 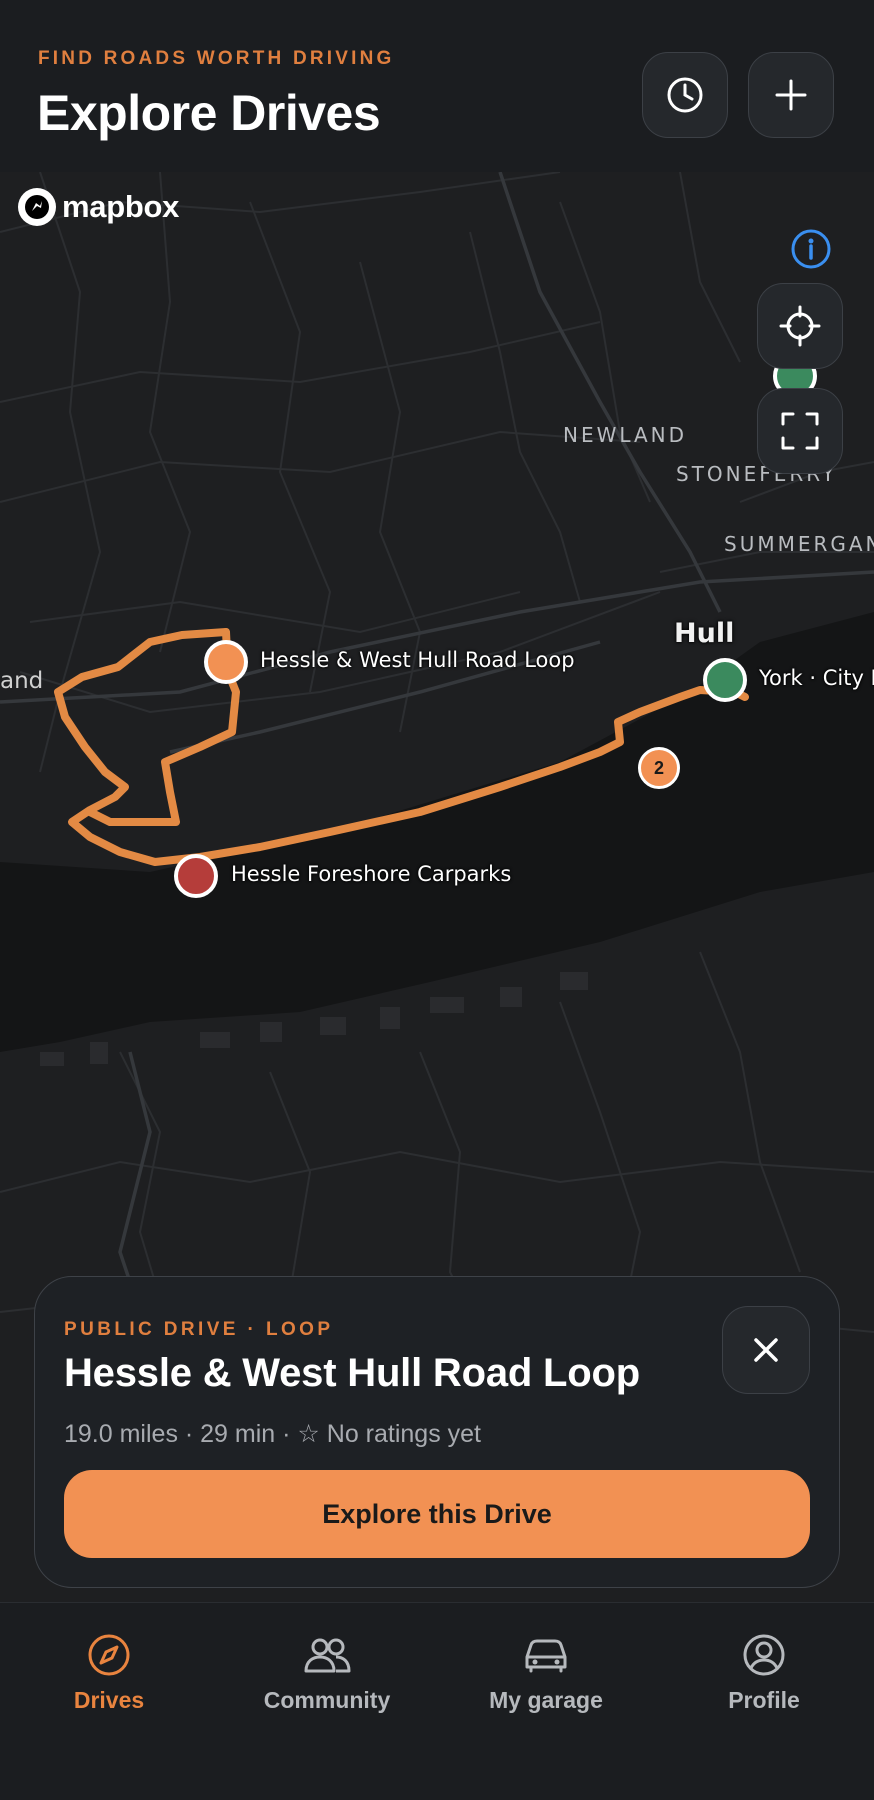 What do you see at coordinates (327, 1655) in the screenshot?
I see `people-icon` at bounding box center [327, 1655].